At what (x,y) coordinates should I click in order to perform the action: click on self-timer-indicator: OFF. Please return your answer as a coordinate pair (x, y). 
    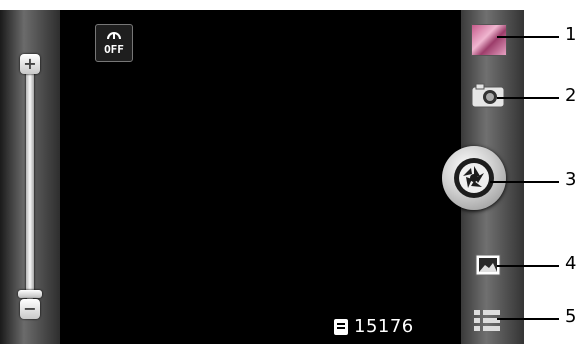
    Looking at the image, I should click on (114, 43).